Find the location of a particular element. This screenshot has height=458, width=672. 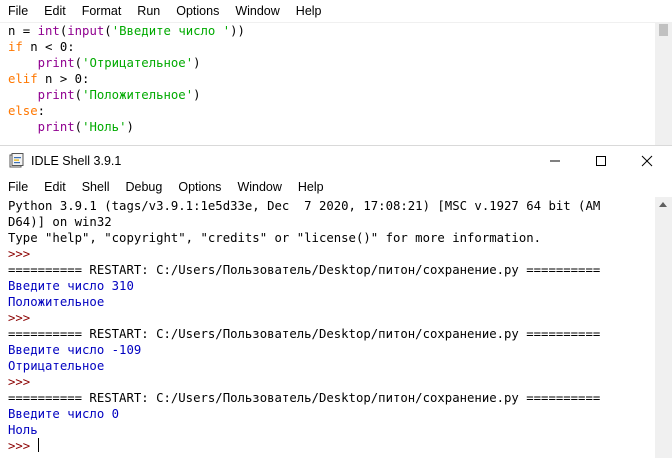

close-button is located at coordinates (647, 161).